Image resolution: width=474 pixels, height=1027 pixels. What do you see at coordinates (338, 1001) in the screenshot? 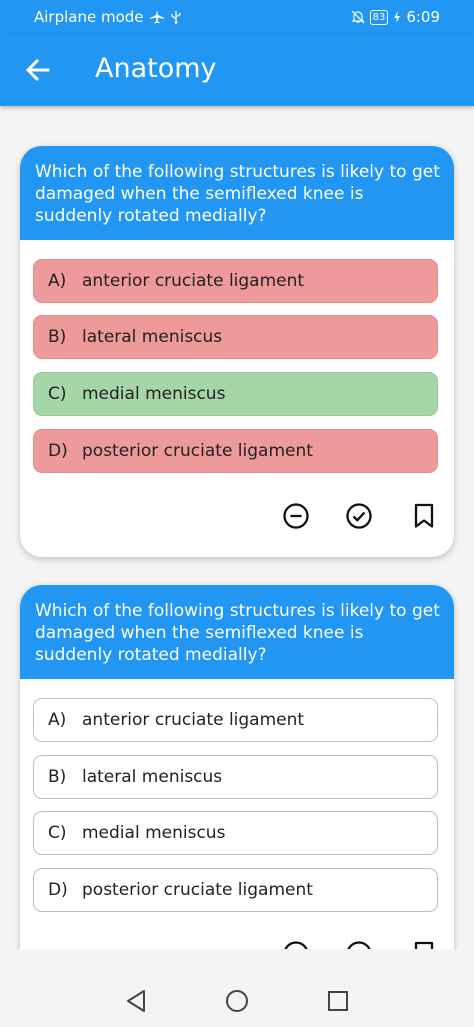
I see `recents-square-icon` at bounding box center [338, 1001].